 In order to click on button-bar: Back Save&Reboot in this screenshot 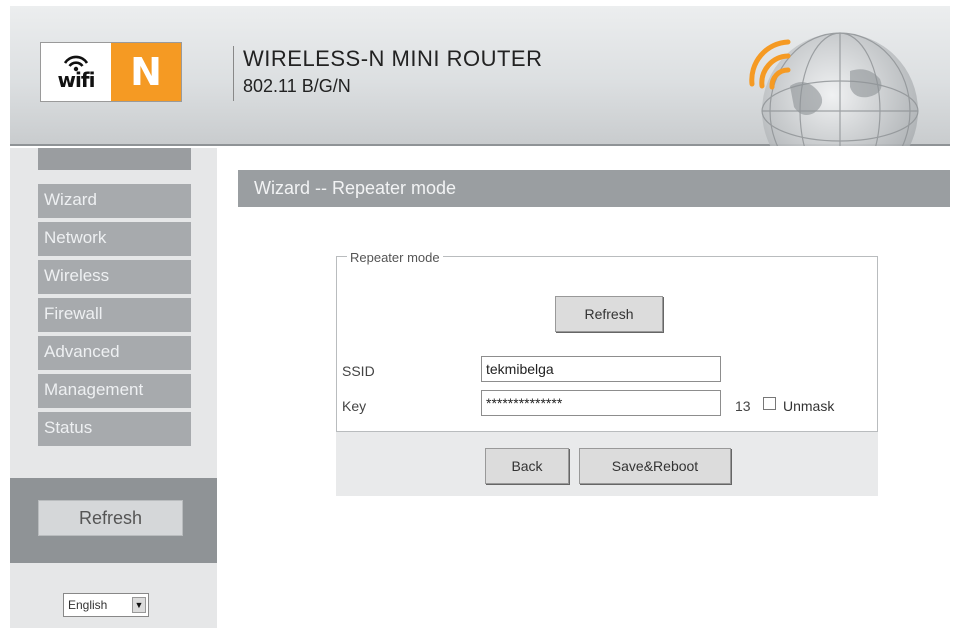, I will do `click(607, 464)`.